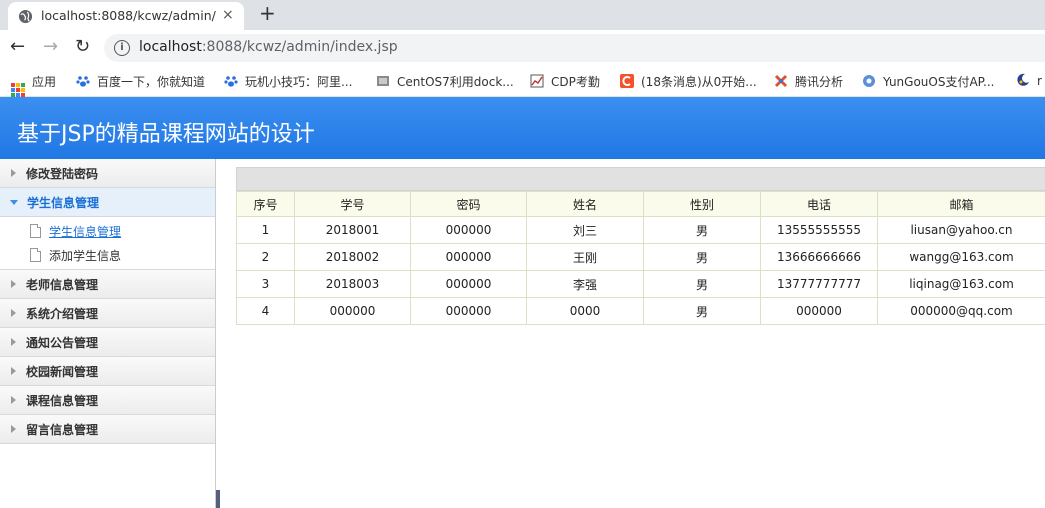  What do you see at coordinates (17, 47) in the screenshot?
I see `back-icon: ←` at bounding box center [17, 47].